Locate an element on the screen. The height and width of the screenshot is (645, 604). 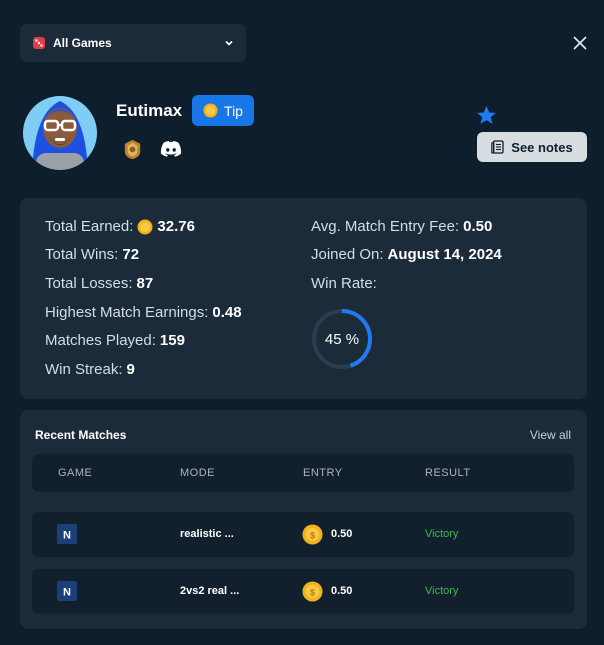
stat-matches-played: Matches Played: 159 is located at coordinates (115, 340).